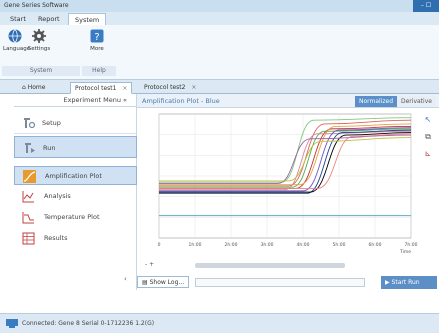 Image resolution: width=439 pixels, height=333 pixels. I want to click on x-tick-label: 5h:00, so click(339, 245).